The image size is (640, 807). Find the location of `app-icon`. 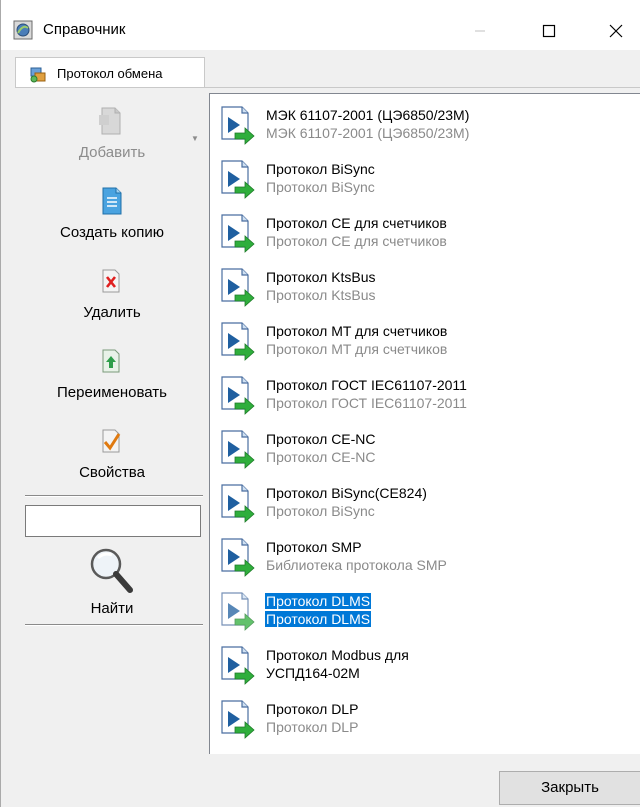

app-icon is located at coordinates (23, 30).